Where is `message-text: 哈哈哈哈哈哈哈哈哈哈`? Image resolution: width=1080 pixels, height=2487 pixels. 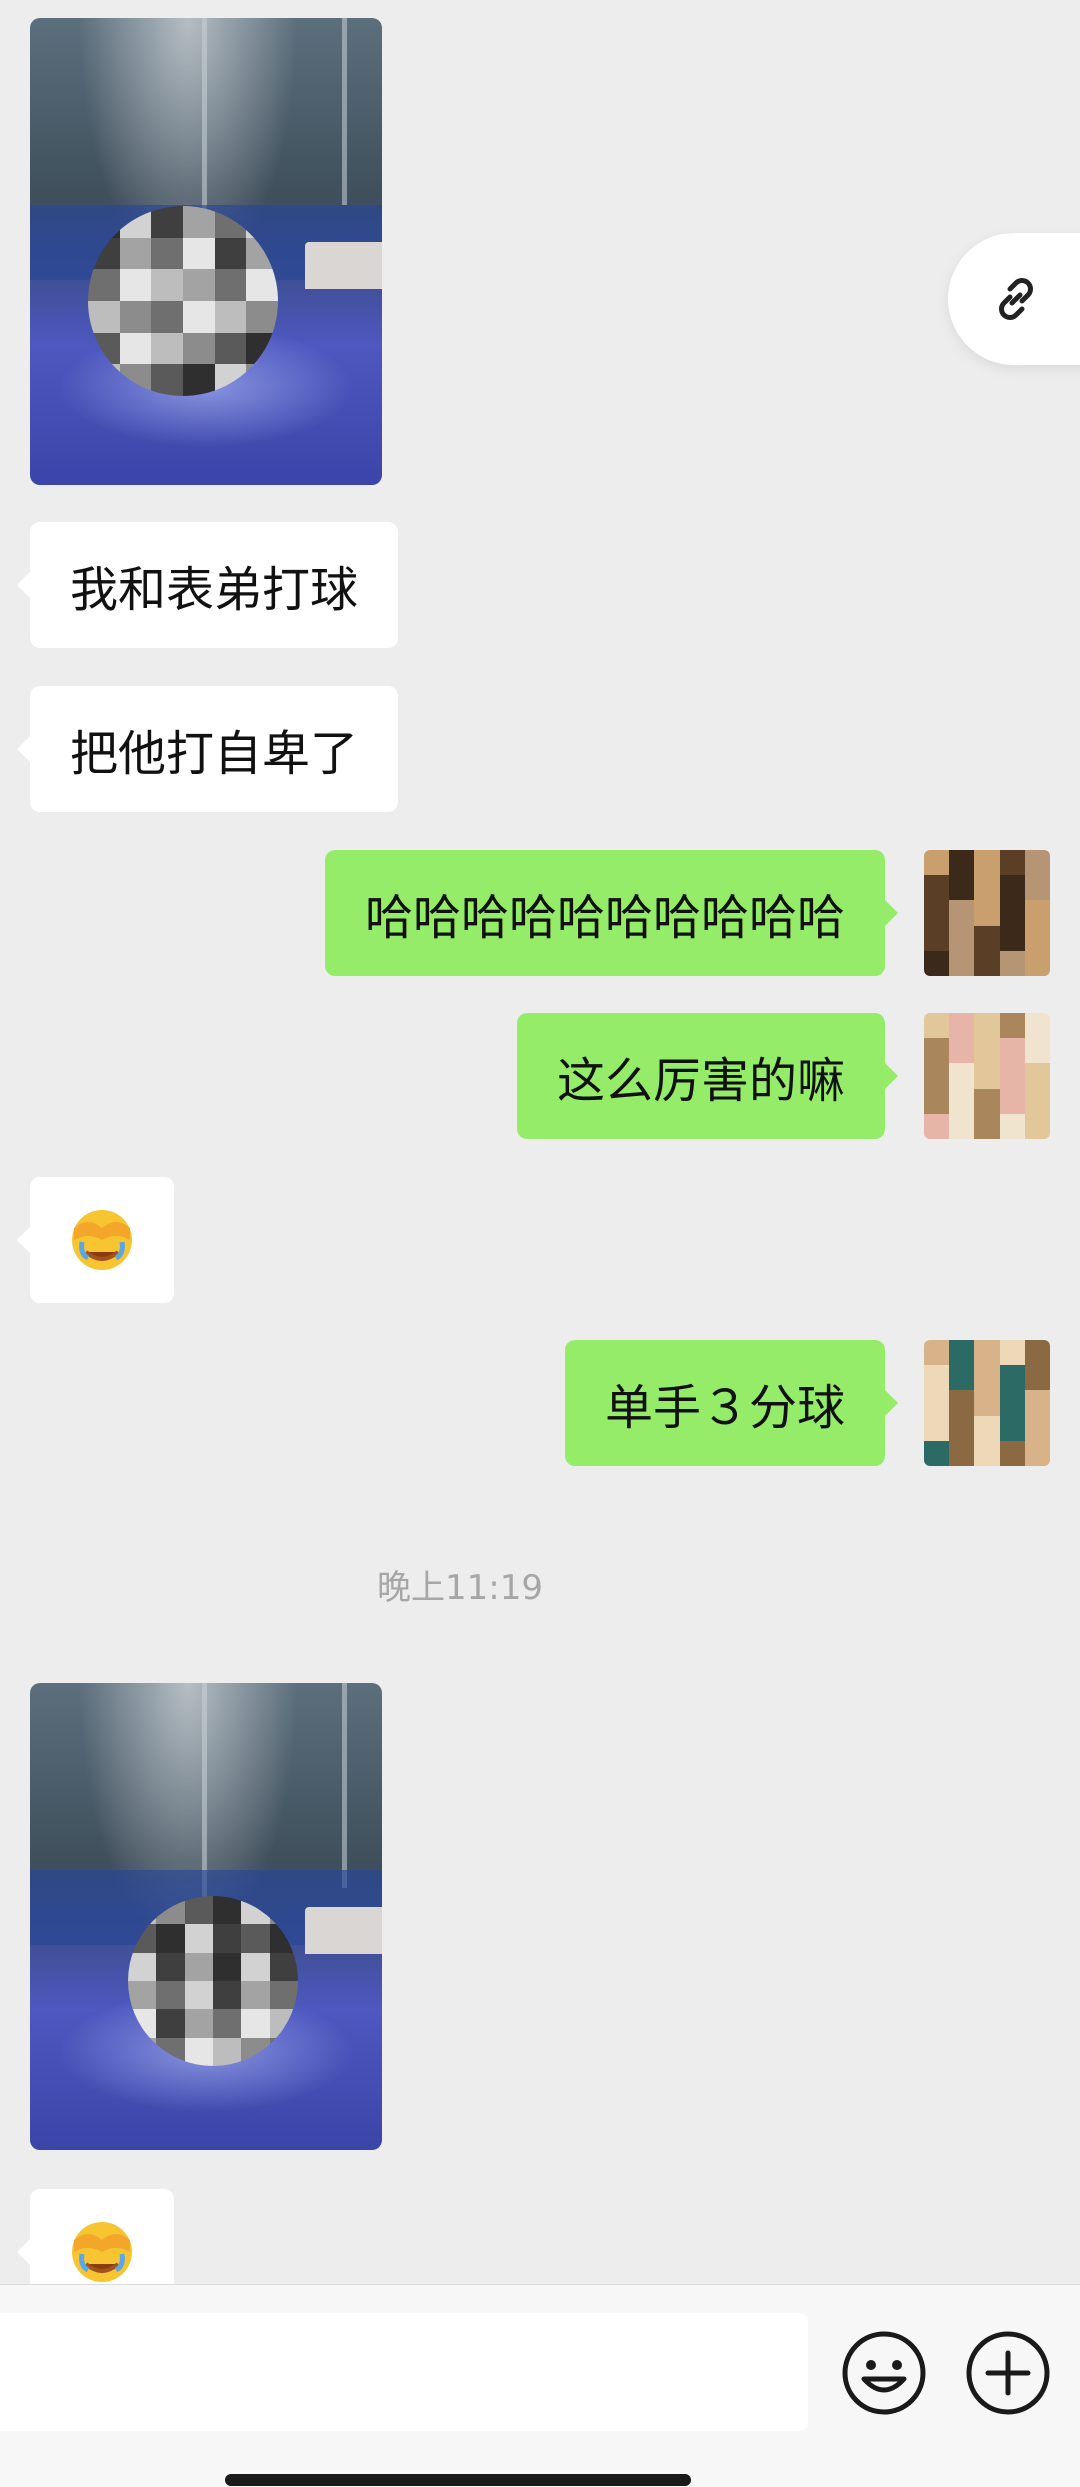 message-text: 哈哈哈哈哈哈哈哈哈哈 is located at coordinates (604, 918).